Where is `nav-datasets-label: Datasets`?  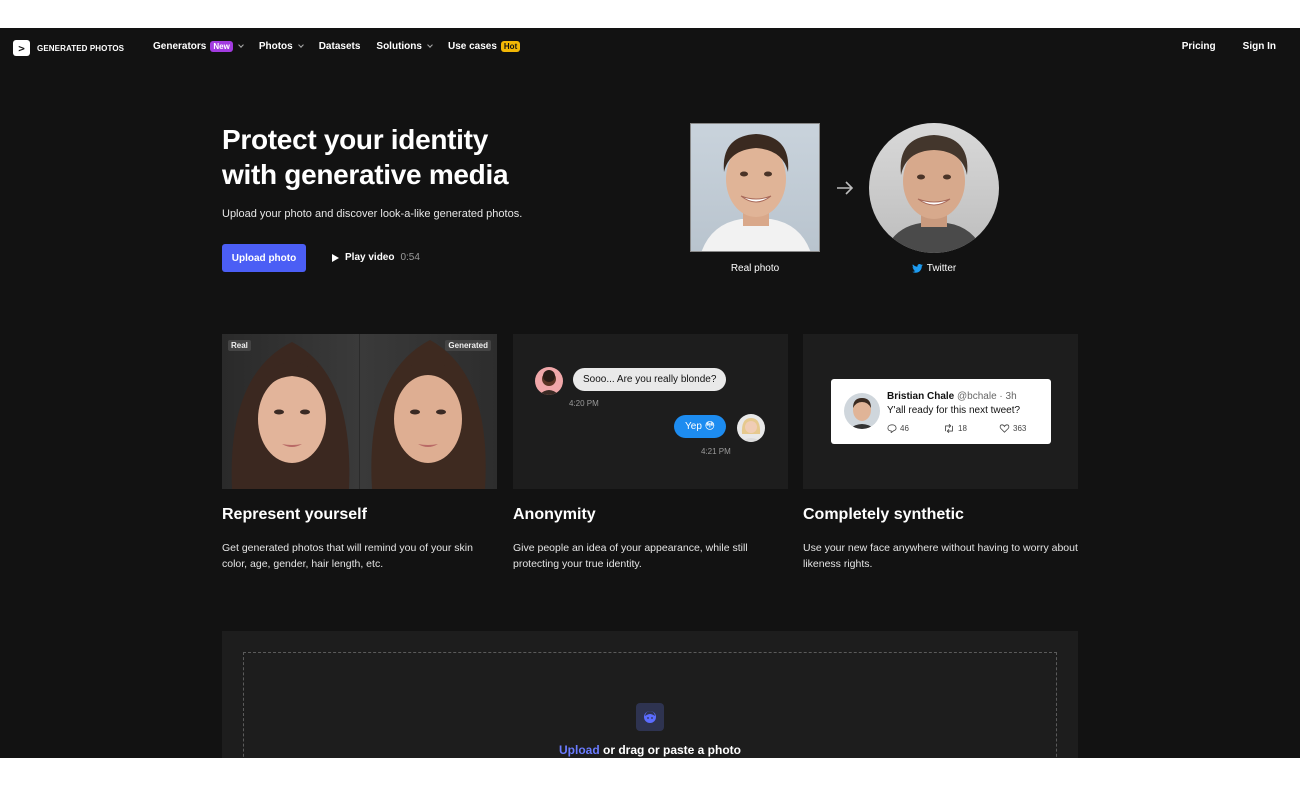
nav-datasets-label: Datasets is located at coordinates (339, 46).